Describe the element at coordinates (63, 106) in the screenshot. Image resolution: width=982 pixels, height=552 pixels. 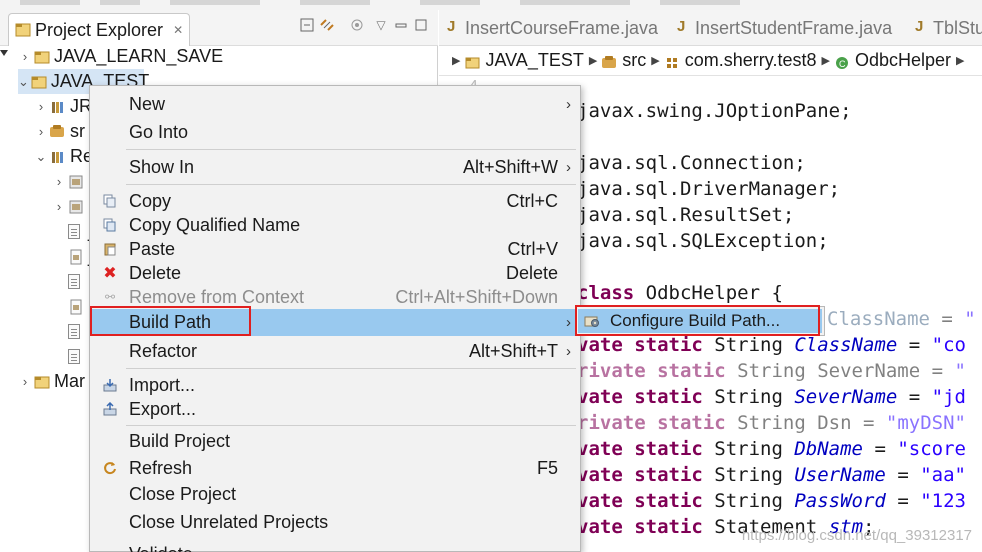
I see `tree-item-jre: › JR` at that location.